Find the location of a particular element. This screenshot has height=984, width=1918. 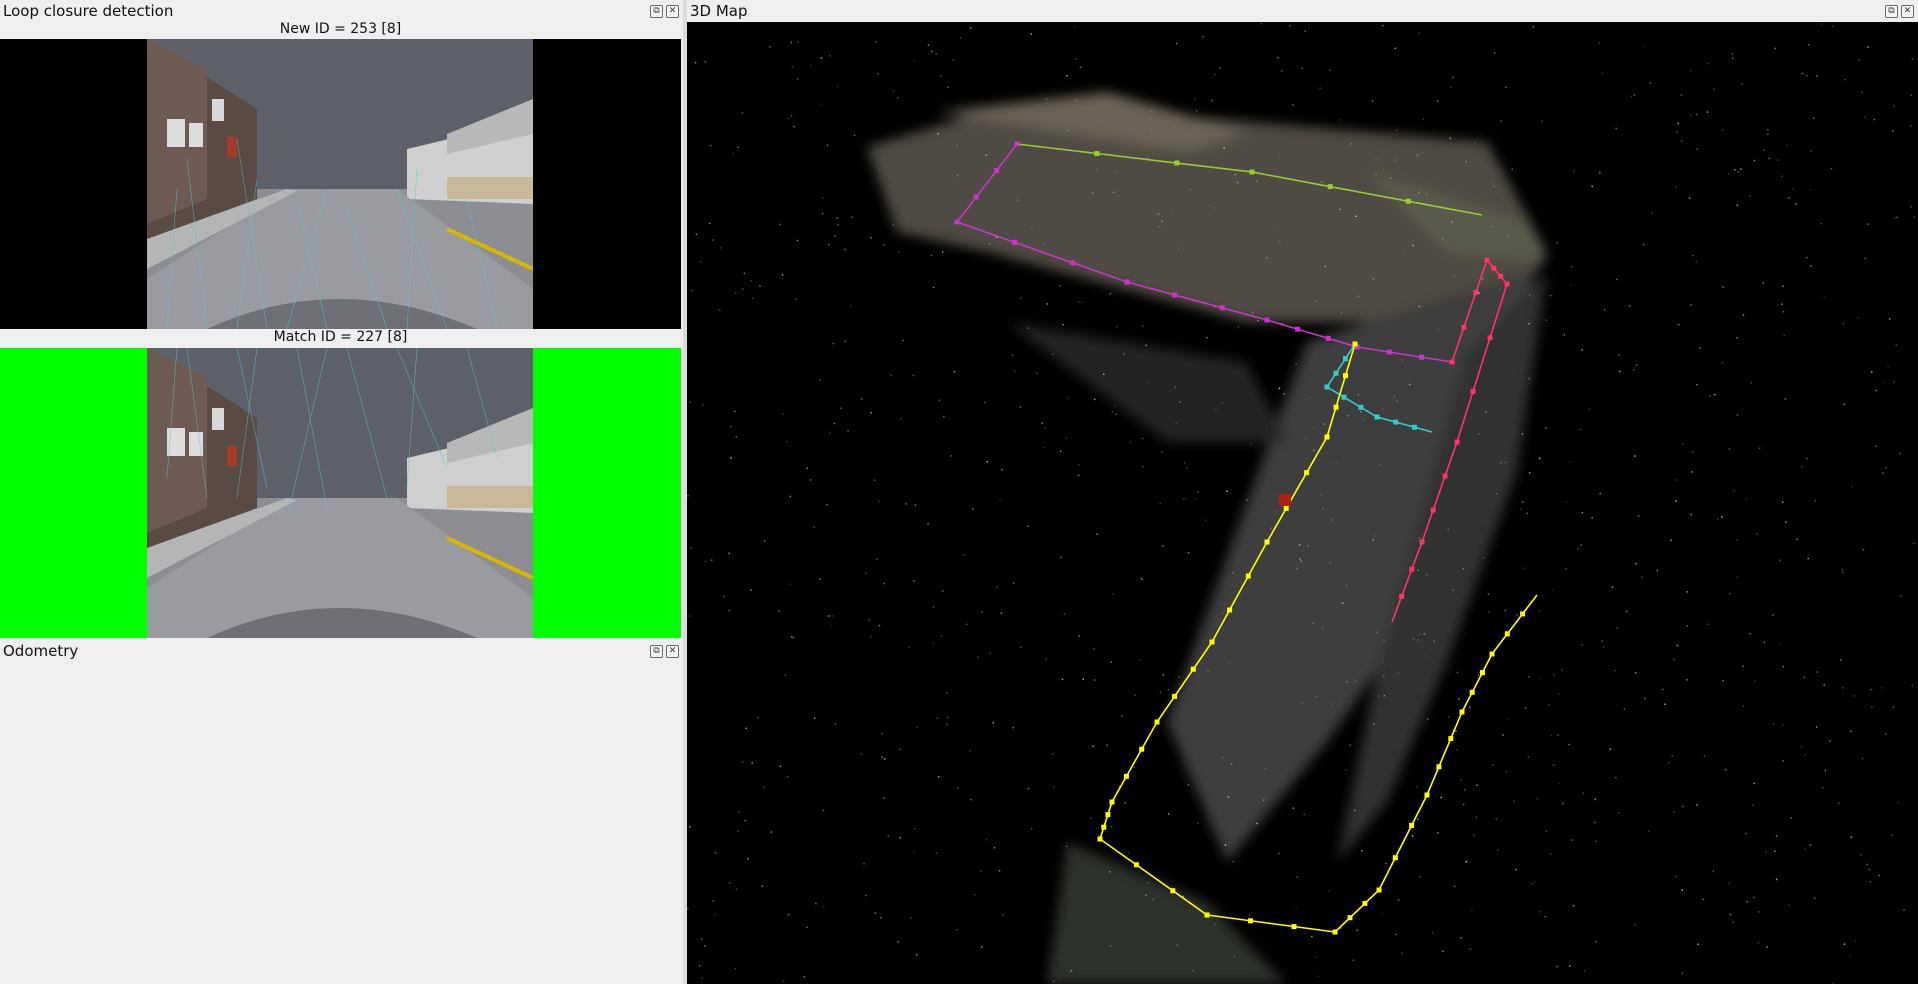

map3d-titlebar: 3D Map ⧉ ✕ is located at coordinates (1302, 11).